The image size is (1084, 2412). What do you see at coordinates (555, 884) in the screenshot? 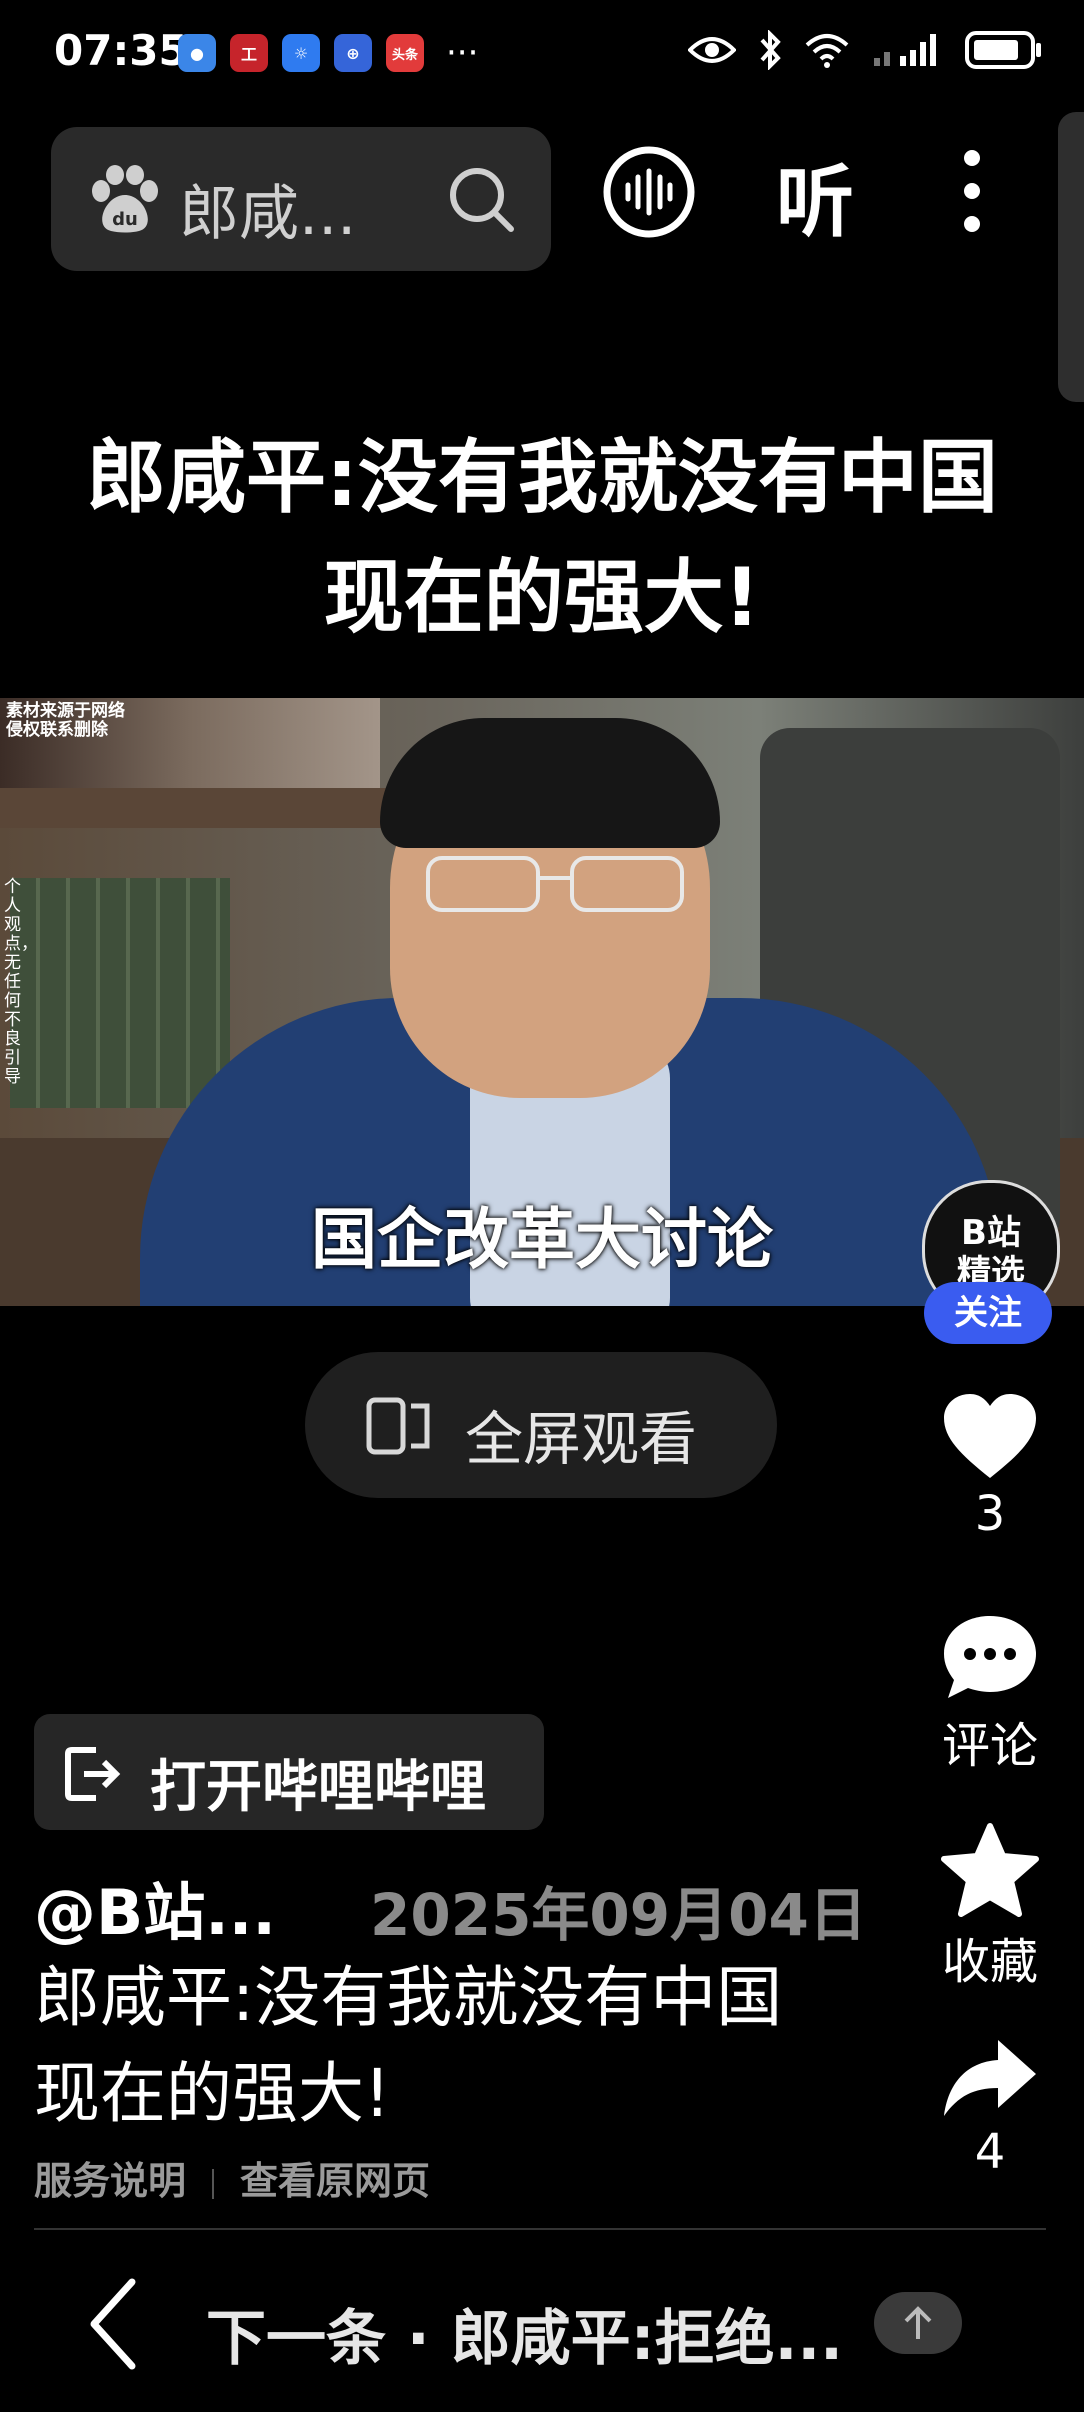
I see `video-person-glasses` at bounding box center [555, 884].